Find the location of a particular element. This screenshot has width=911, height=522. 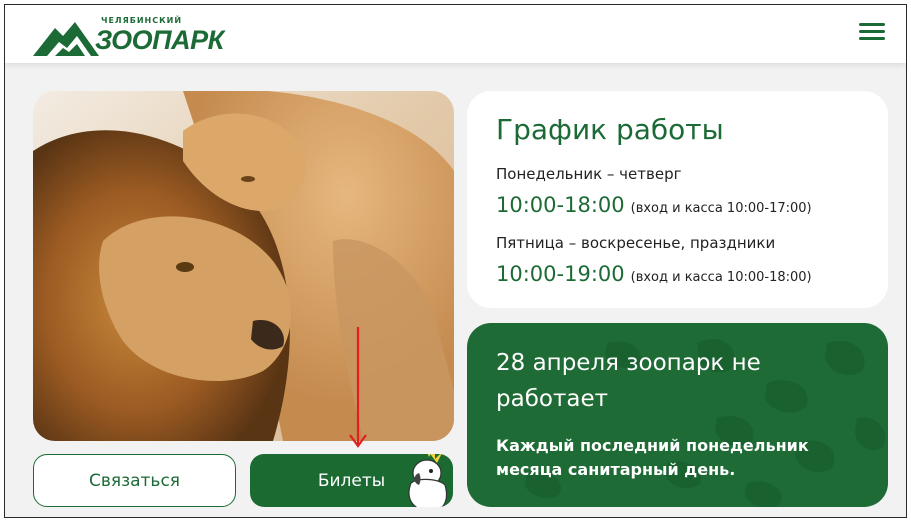

schedule-time-weekend: 10:00-19:00 (вход и касса 10:00-18:00) is located at coordinates (654, 274).